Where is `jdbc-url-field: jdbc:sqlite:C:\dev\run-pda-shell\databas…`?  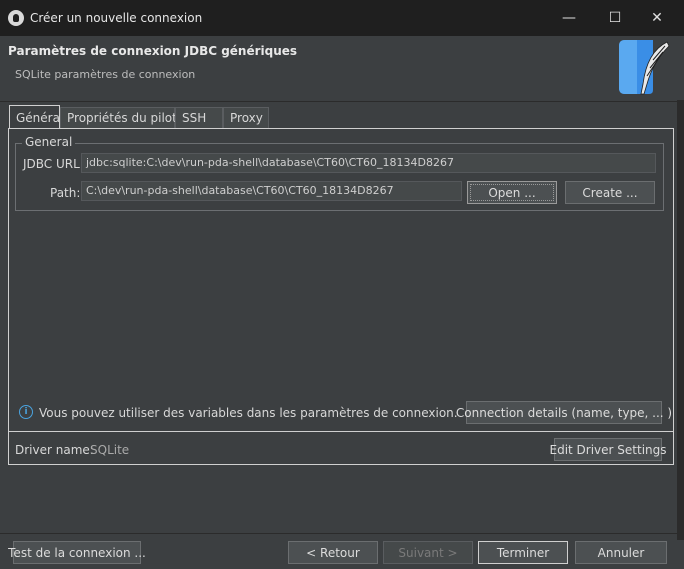
jdbc-url-field: jdbc:sqlite:C:\dev\run-pda-shell\databas… is located at coordinates (368, 163).